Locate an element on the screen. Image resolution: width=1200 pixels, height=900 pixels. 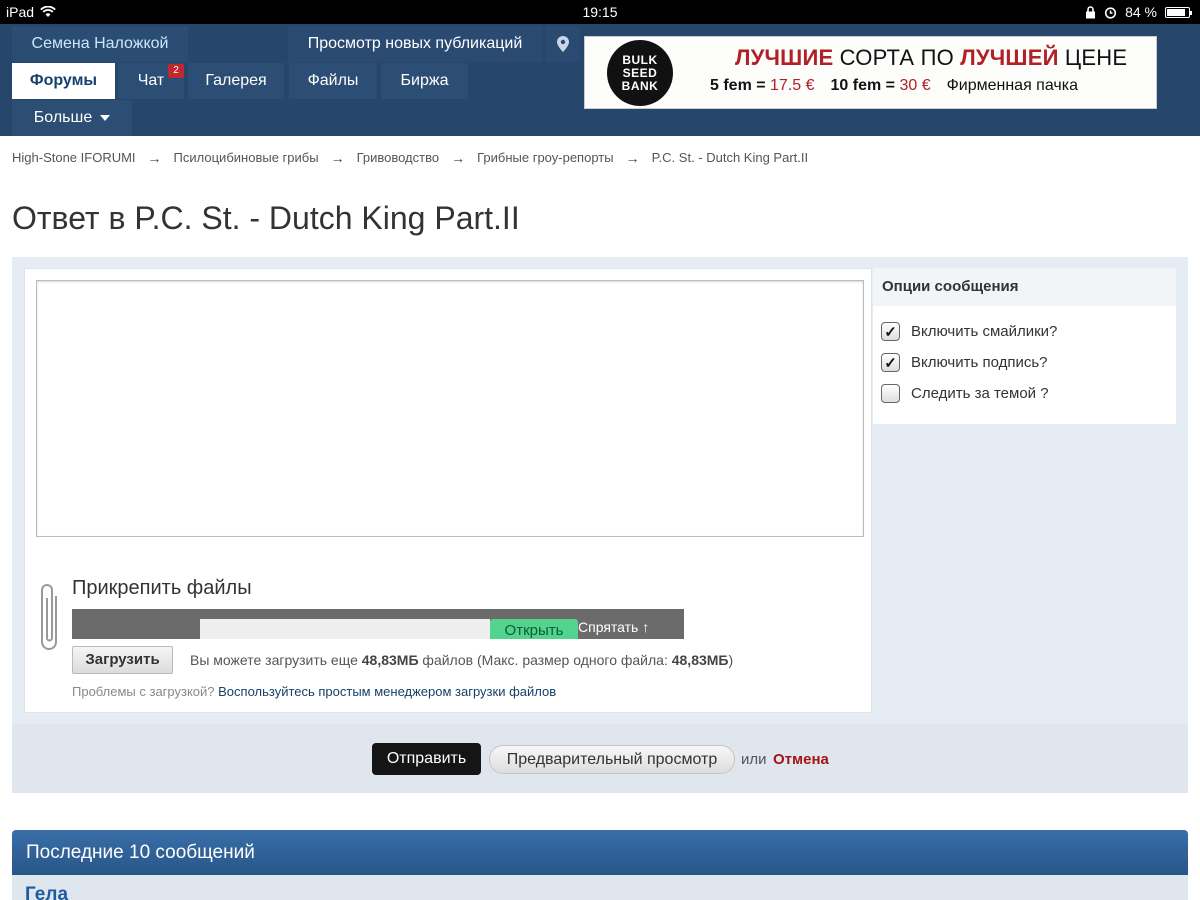
tab-gallery: Галерея is located at coordinates (236, 81).